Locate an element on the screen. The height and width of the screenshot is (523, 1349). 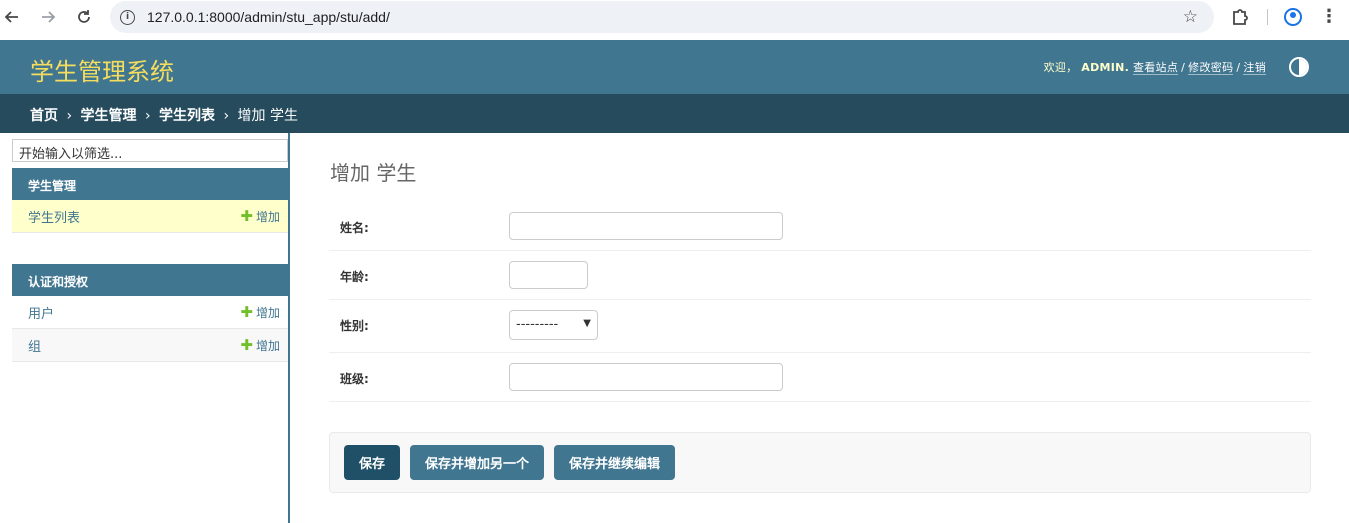
extensions-puzzle-icon is located at coordinates (1240, 17).